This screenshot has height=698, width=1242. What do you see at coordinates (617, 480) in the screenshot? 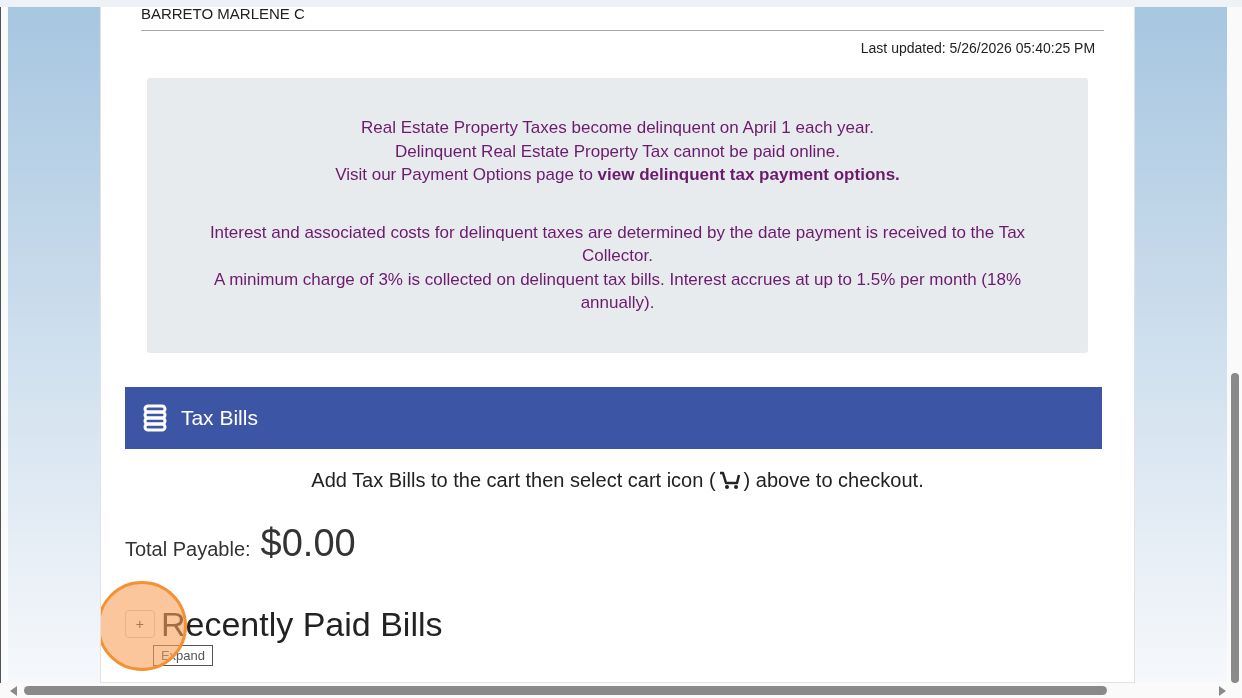
I see `instruction-text: Add Tax Bills to the cart then select cart icon ( ) above to checkout.` at bounding box center [617, 480].